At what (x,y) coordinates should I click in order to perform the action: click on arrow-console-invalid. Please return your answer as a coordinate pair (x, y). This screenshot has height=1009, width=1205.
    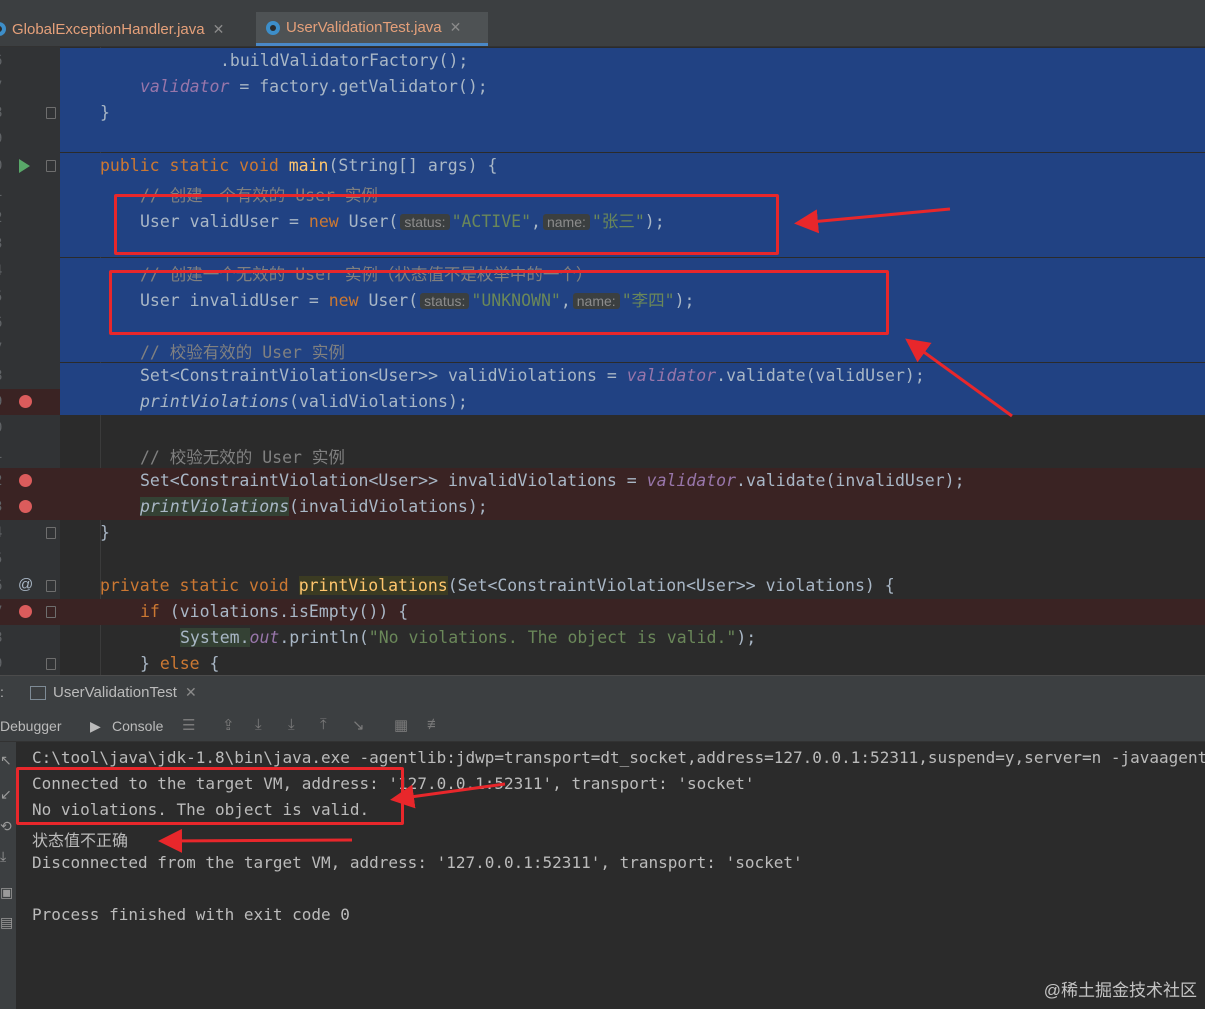
    Looking at the image, I should click on (255, 840).